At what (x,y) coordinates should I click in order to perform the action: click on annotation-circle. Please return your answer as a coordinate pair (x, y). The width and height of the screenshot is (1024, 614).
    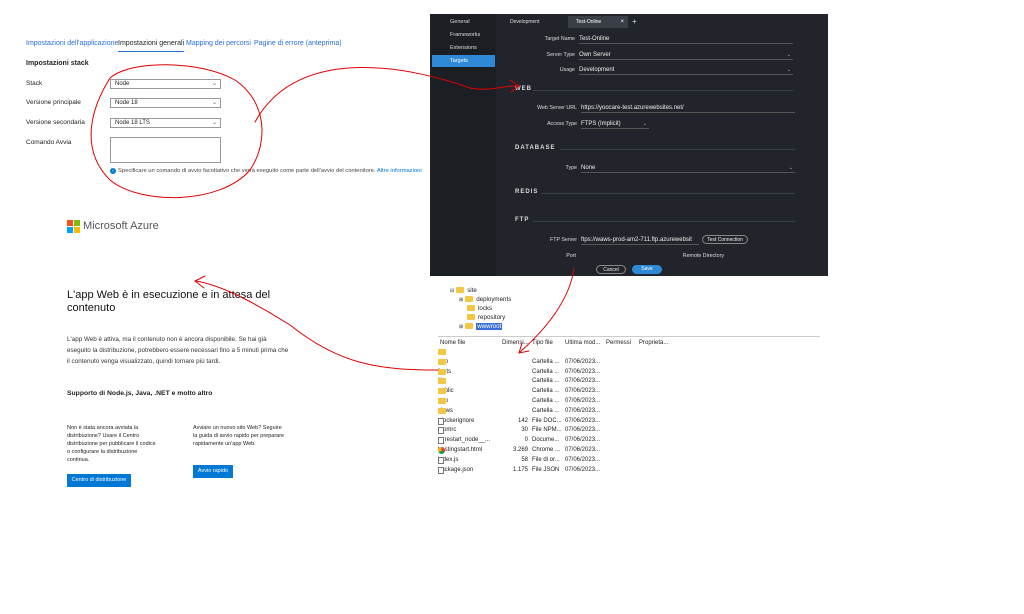
    Looking at the image, I should click on (176, 131).